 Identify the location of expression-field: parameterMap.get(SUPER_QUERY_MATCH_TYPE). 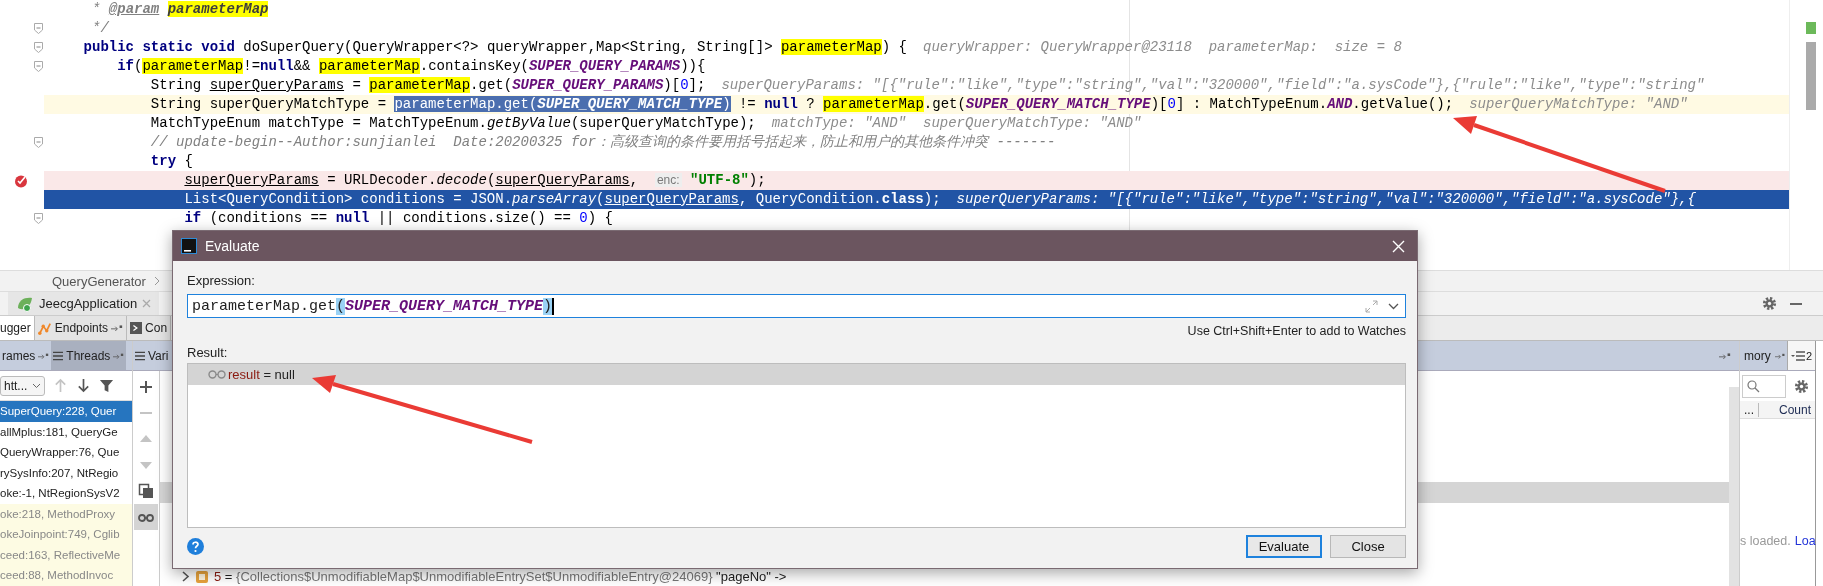
(796, 306).